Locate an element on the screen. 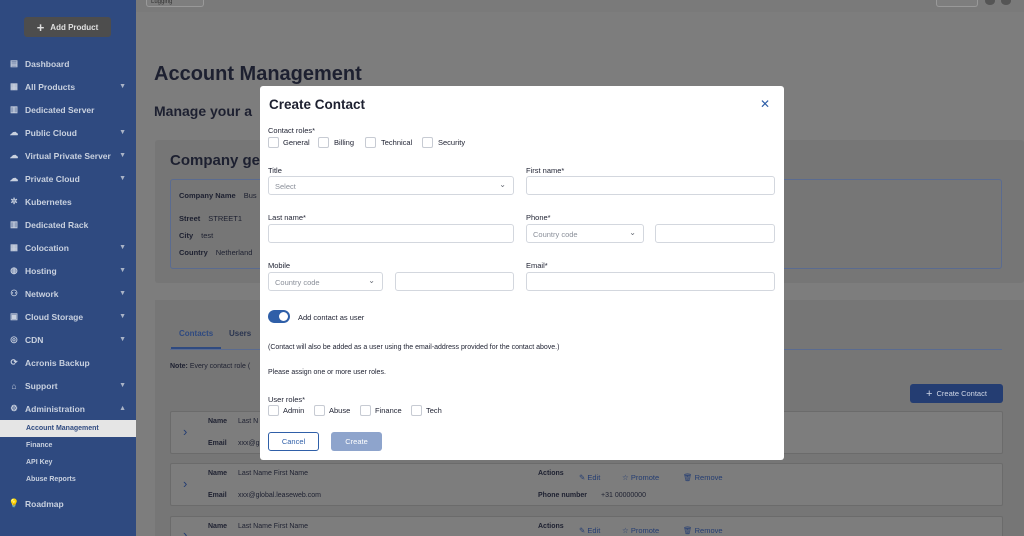 This screenshot has height=536, width=1024. sidebar-item-roadmap: 💡 Roadmap is located at coordinates (68, 503).